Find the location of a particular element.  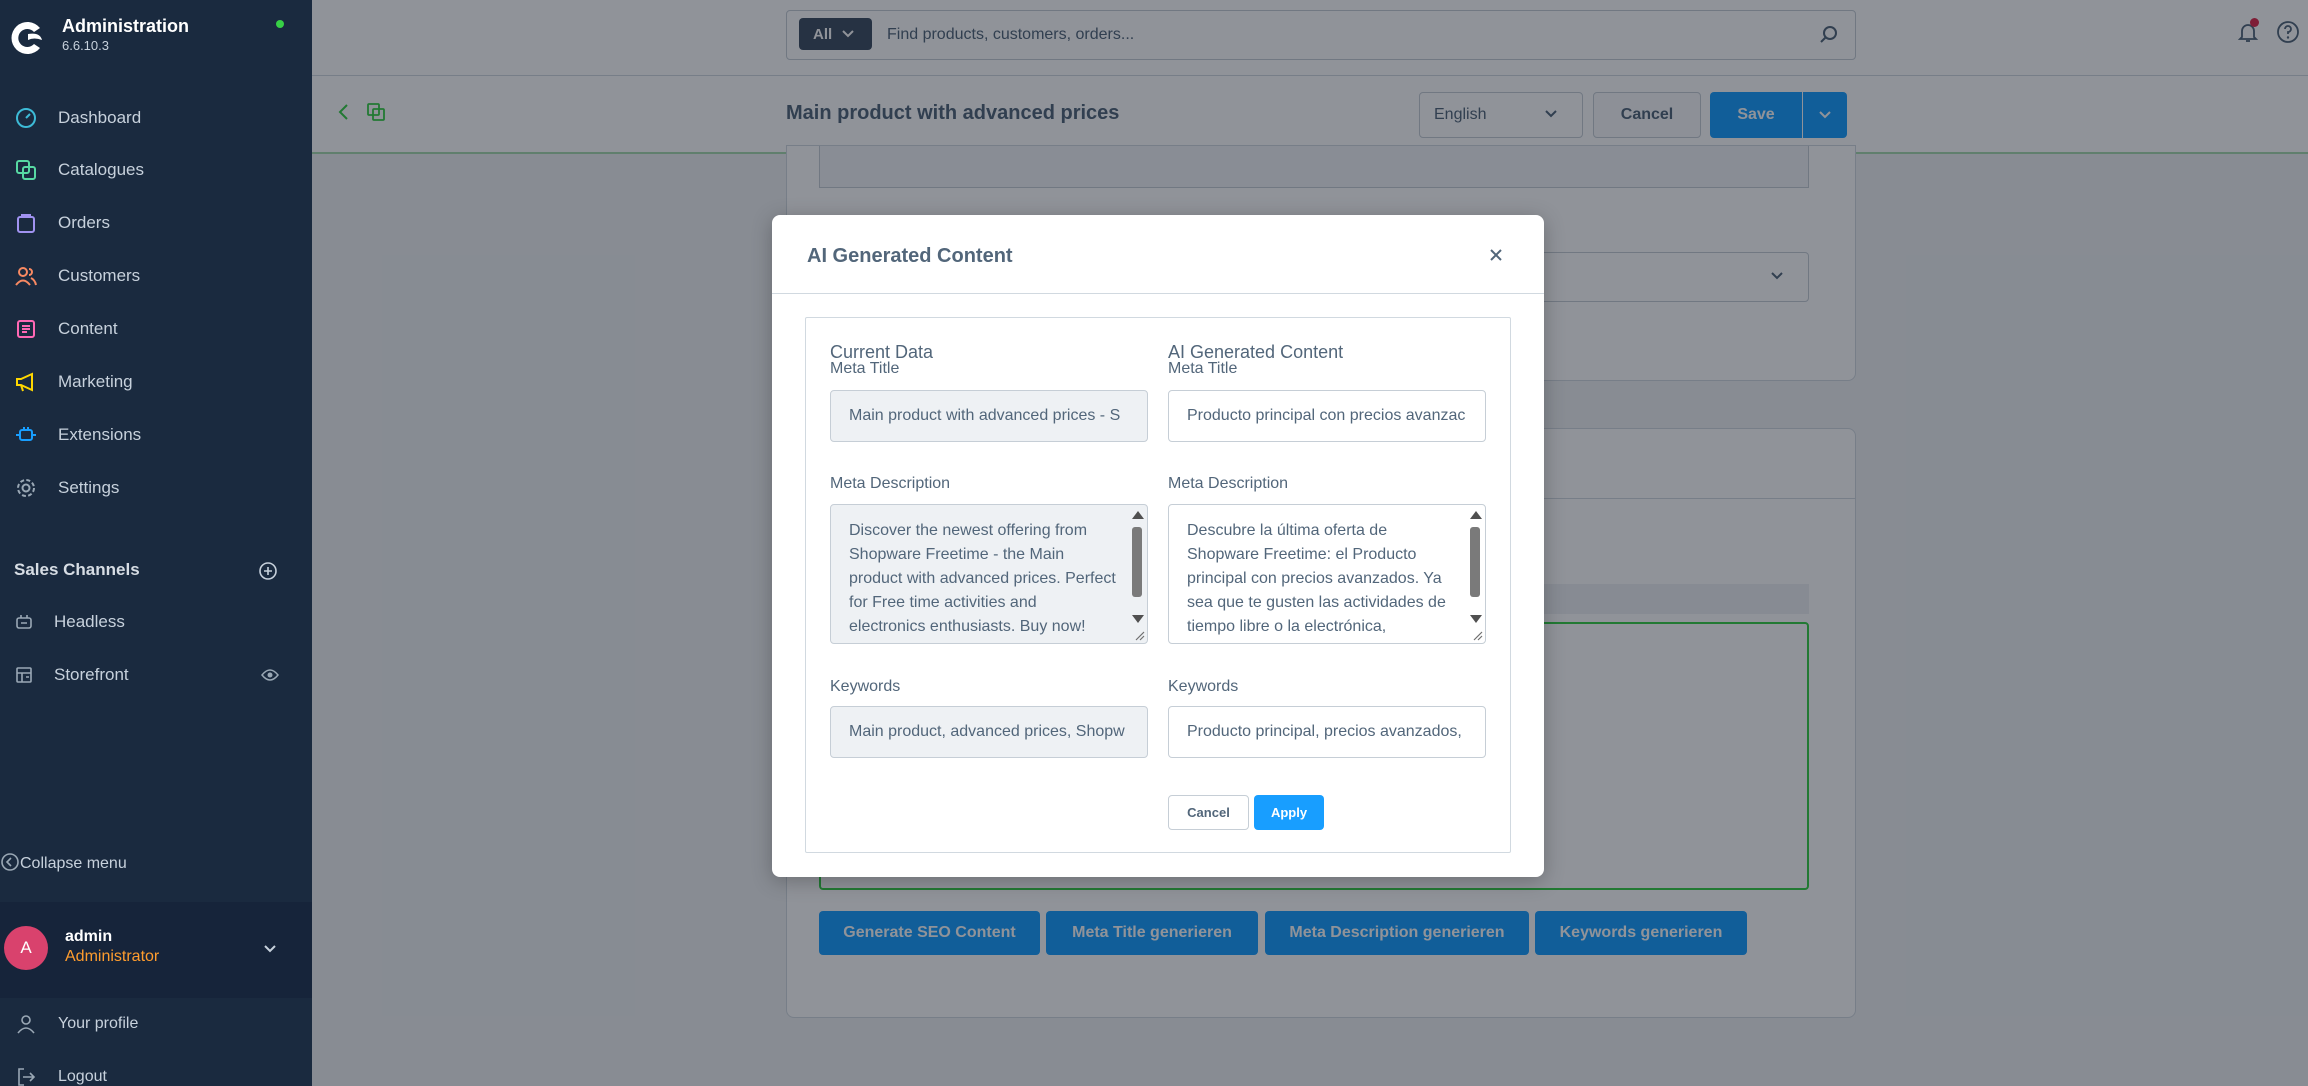

logout-icon is located at coordinates (26, 1075).